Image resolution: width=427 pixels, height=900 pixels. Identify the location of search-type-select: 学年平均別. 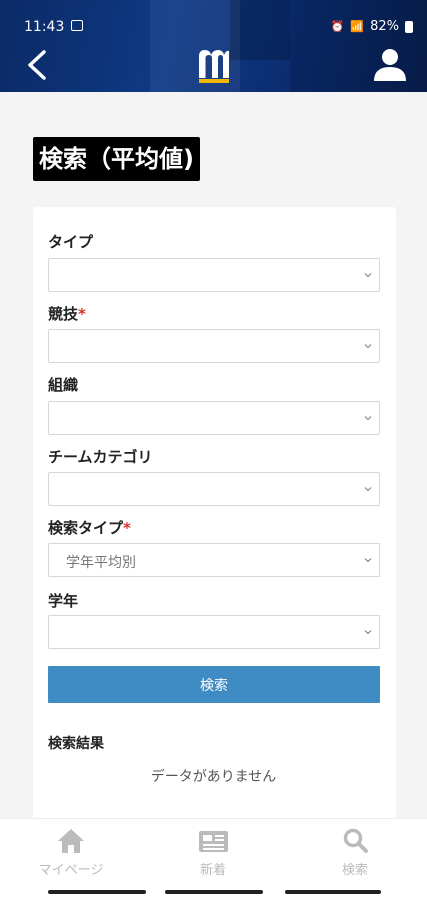
(214, 560).